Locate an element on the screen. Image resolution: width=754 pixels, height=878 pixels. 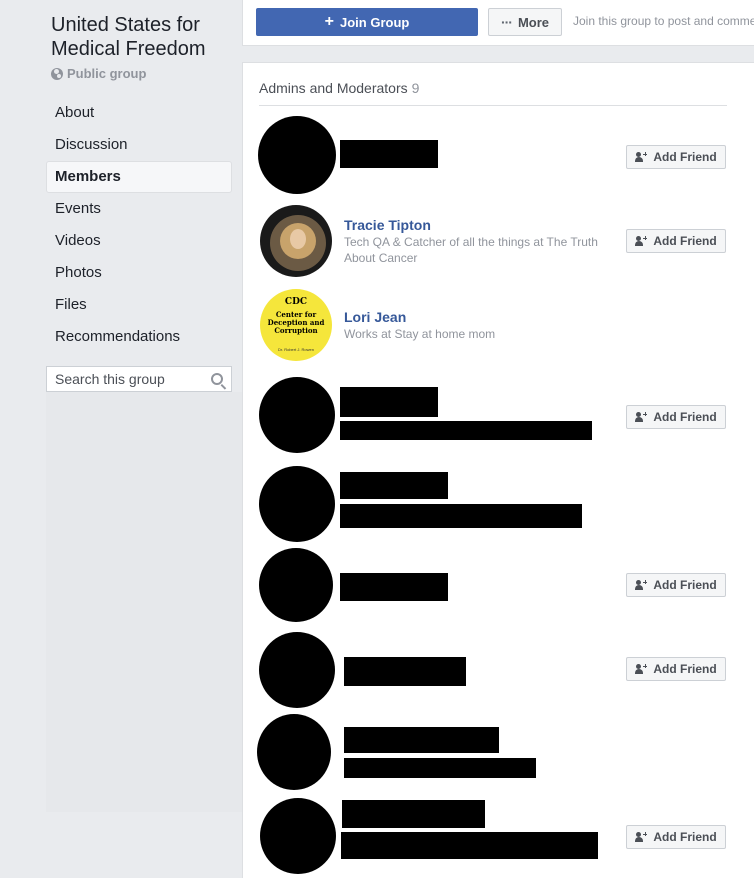
group-privacy-label: Public group is located at coordinates (107, 73).